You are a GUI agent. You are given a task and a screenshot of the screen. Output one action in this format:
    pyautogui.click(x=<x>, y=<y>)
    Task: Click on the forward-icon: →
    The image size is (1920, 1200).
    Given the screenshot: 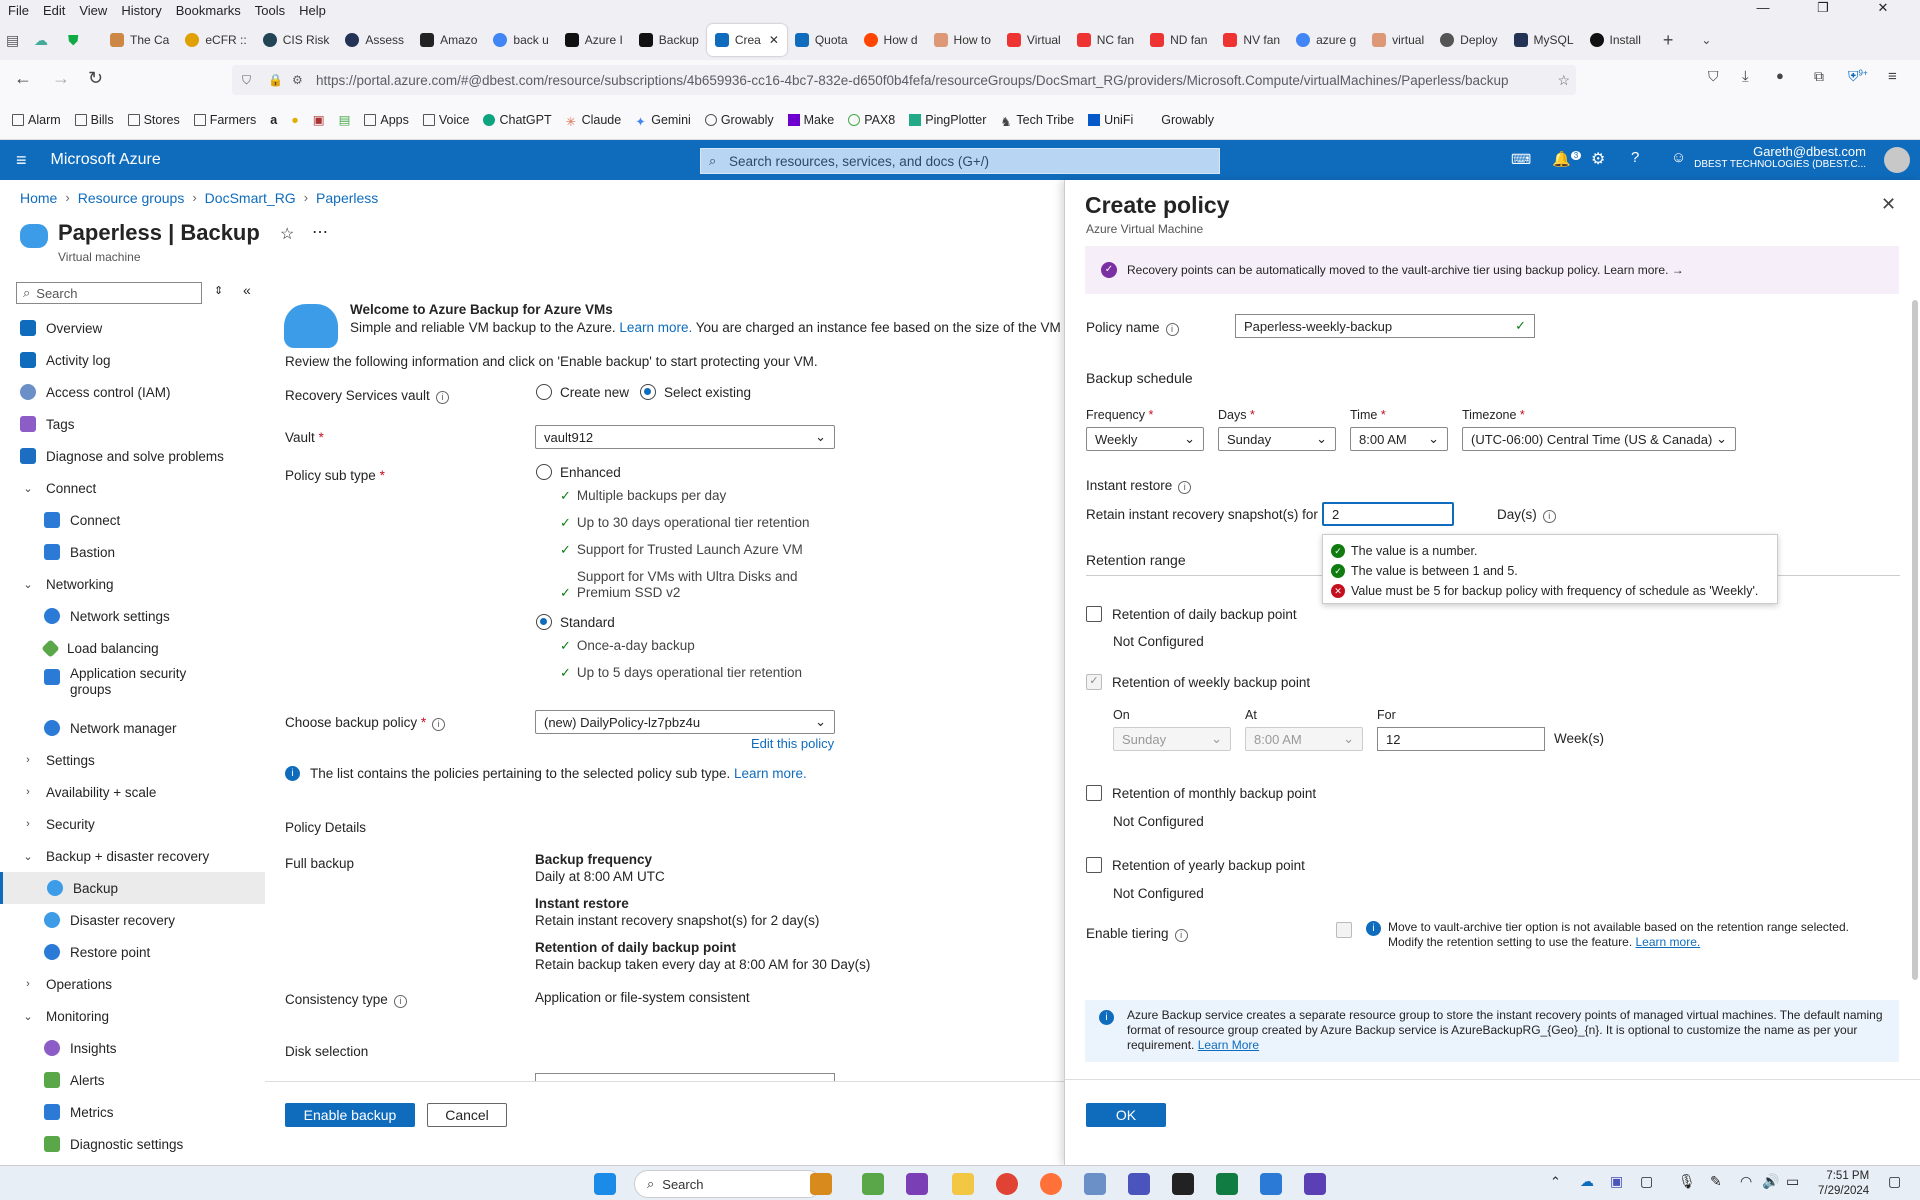 What is the action you would take?
    pyautogui.click(x=61, y=78)
    